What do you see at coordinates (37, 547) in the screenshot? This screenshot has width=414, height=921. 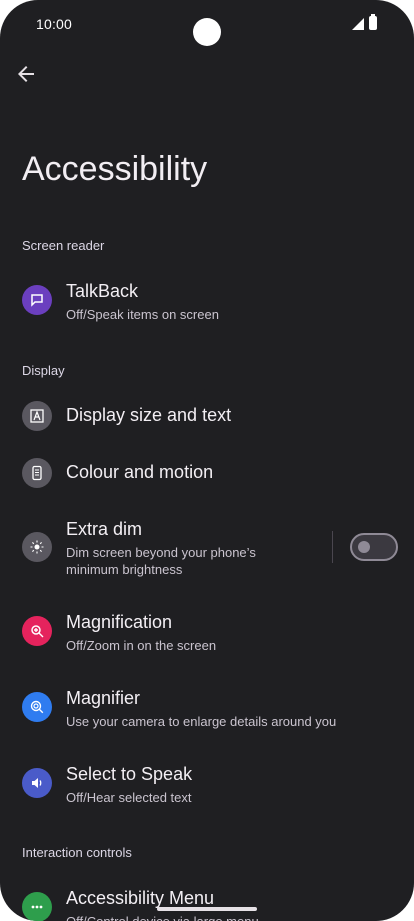 I see `brightness-icon` at bounding box center [37, 547].